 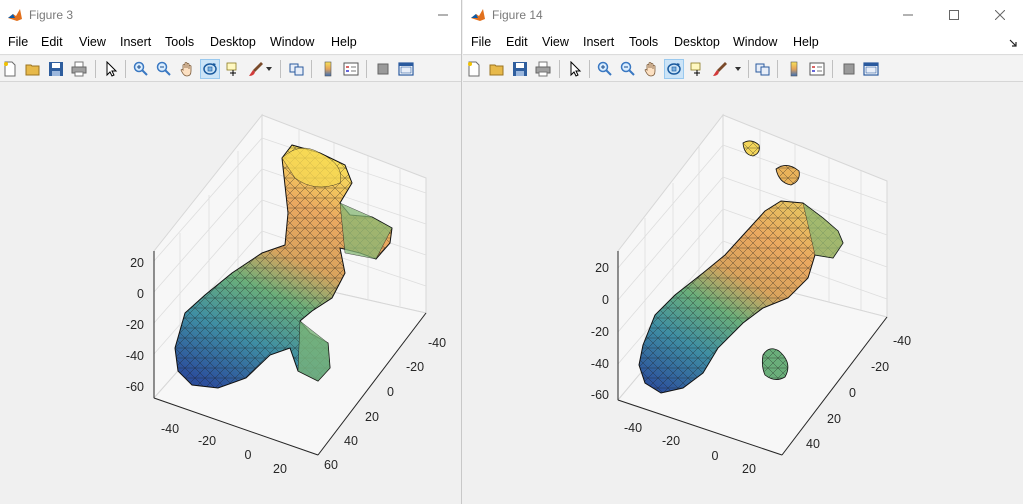 What do you see at coordinates (834, 419) in the screenshot?
I see `y-tick: 20` at bounding box center [834, 419].